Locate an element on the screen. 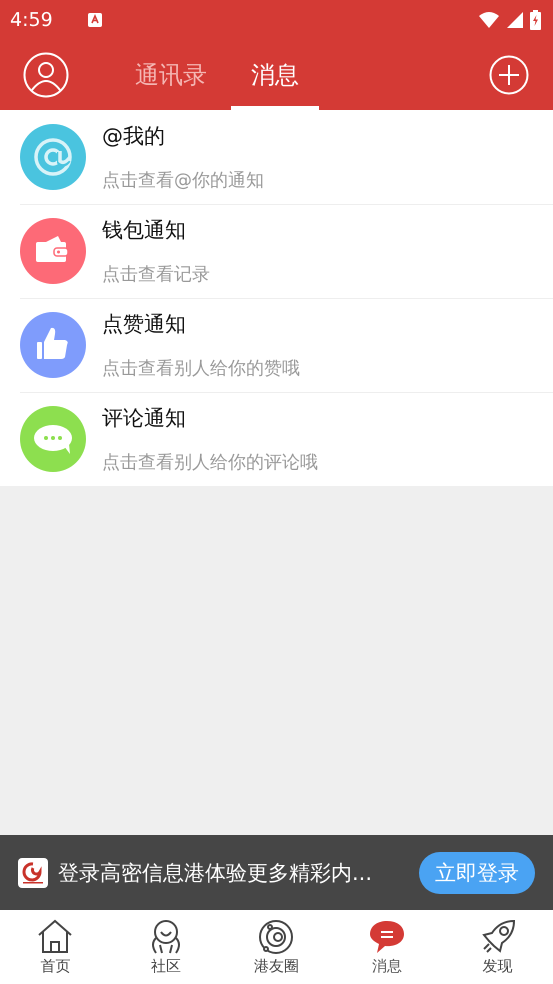  nav-item: 社区 is located at coordinates (166, 947).